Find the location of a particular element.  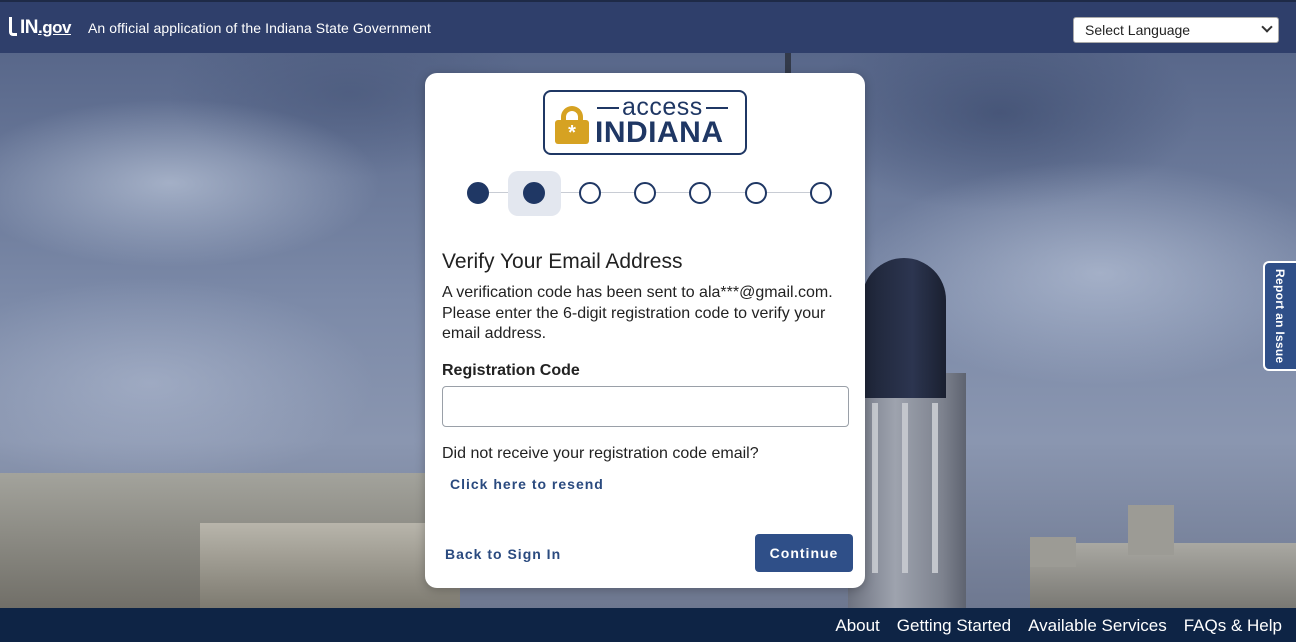

access-indiana-logo: * access INDIANA is located at coordinates (645, 122).